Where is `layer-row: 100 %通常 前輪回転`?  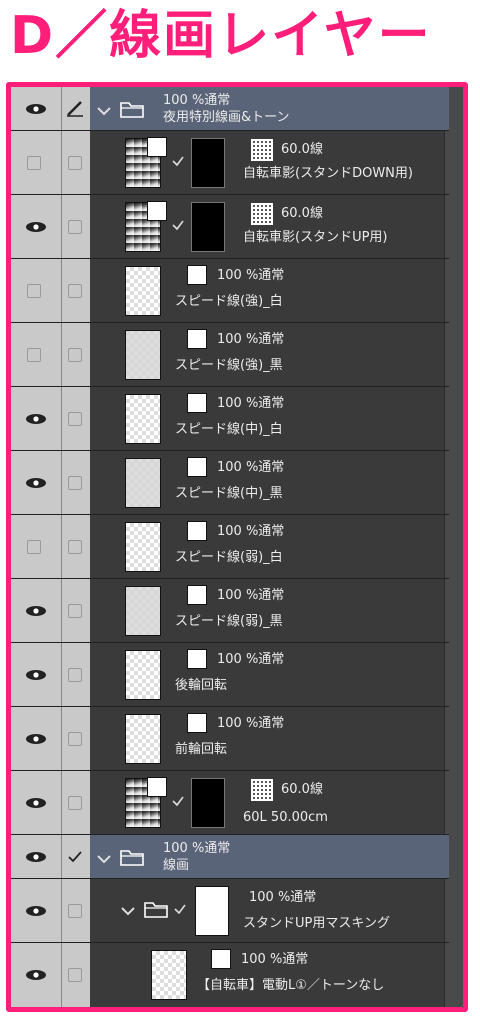
layer-row: 100 %通常 前輪回転 is located at coordinates (230, 739).